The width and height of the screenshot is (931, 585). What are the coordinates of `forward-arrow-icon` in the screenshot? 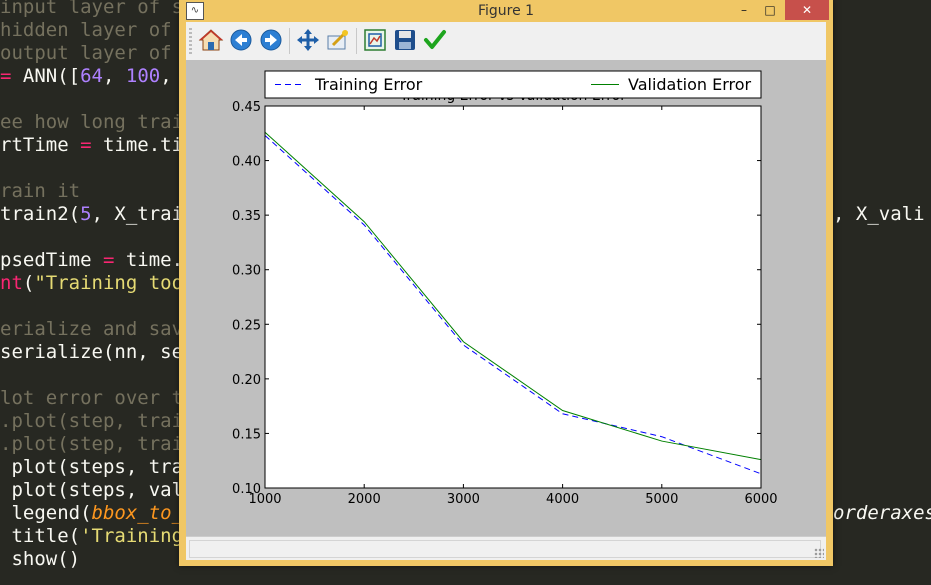 It's located at (271, 40).